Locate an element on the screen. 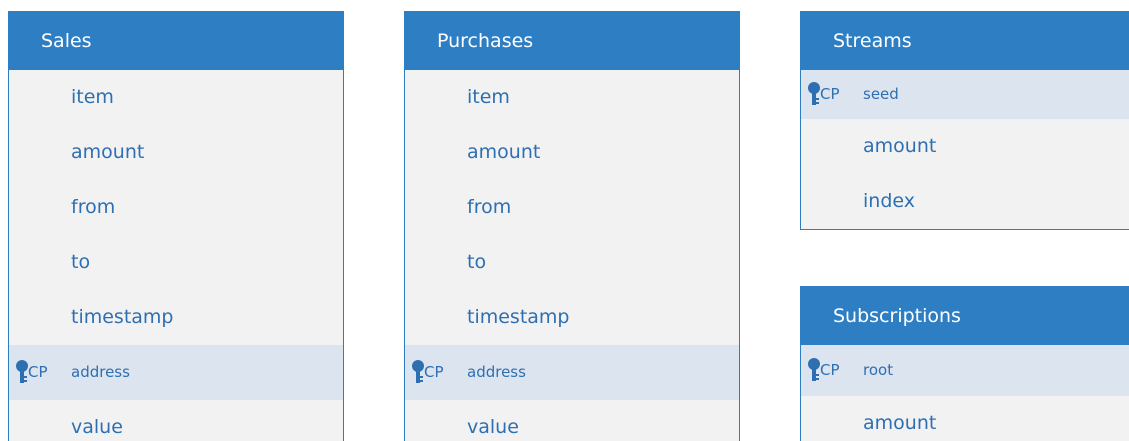  key-field-row: CP seed is located at coordinates (965, 94).